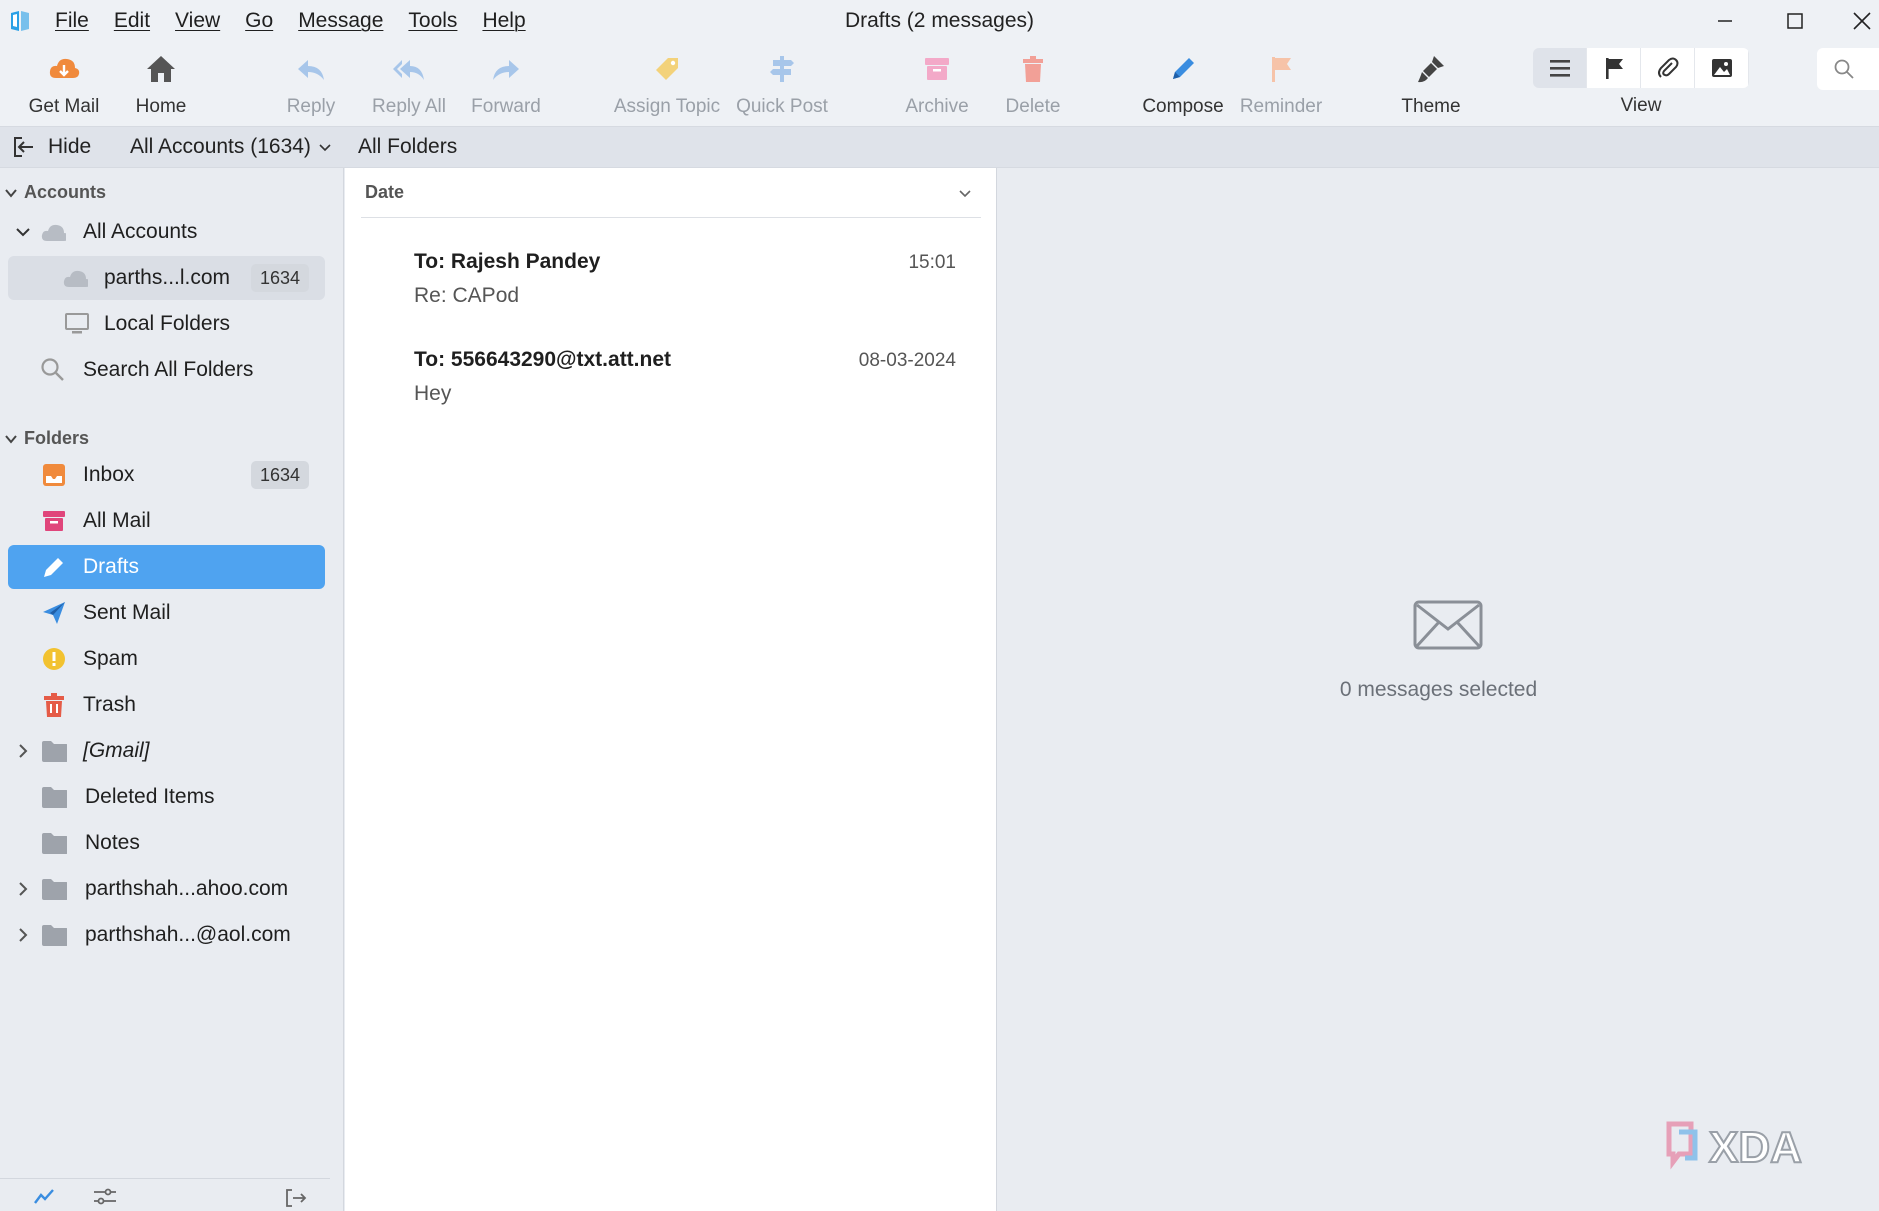 Image resolution: width=1879 pixels, height=1211 pixels. I want to click on attachments-view-button, so click(1668, 68).